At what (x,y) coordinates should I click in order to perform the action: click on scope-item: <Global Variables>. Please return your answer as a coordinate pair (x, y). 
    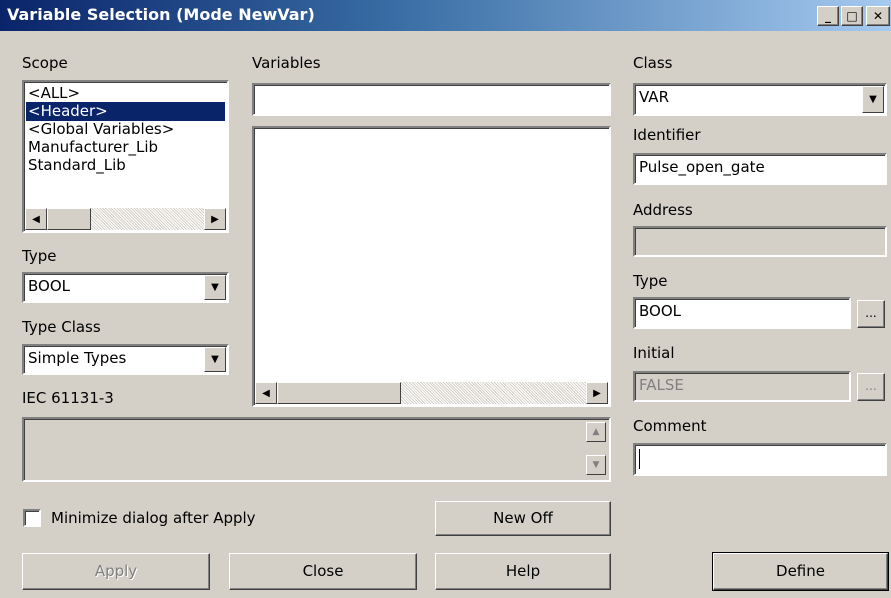
    Looking at the image, I should click on (125, 129).